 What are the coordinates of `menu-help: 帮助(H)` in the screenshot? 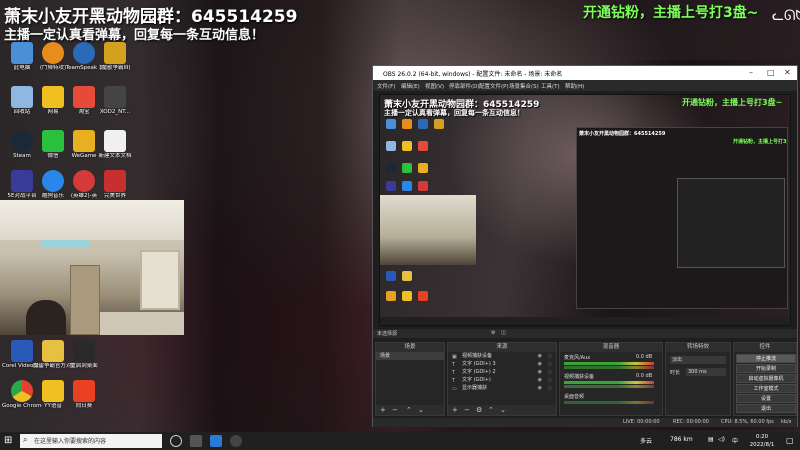 It's located at (574, 86).